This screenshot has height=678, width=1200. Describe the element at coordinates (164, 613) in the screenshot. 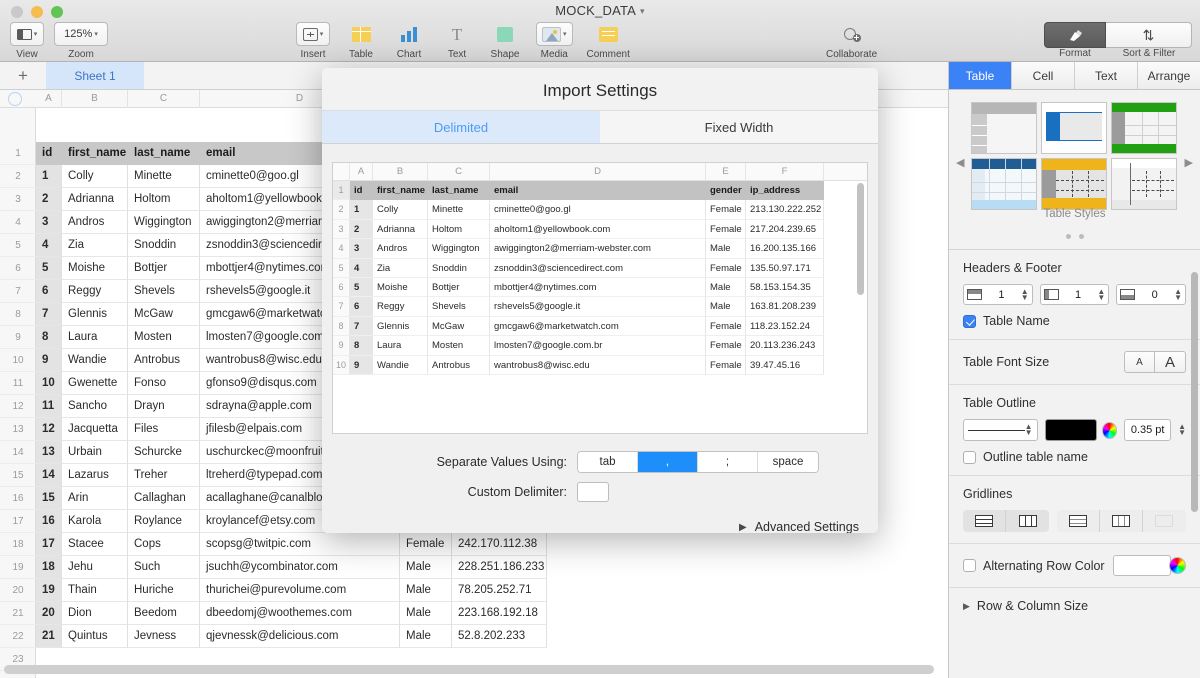

I see `table-cell: Beedom` at that location.